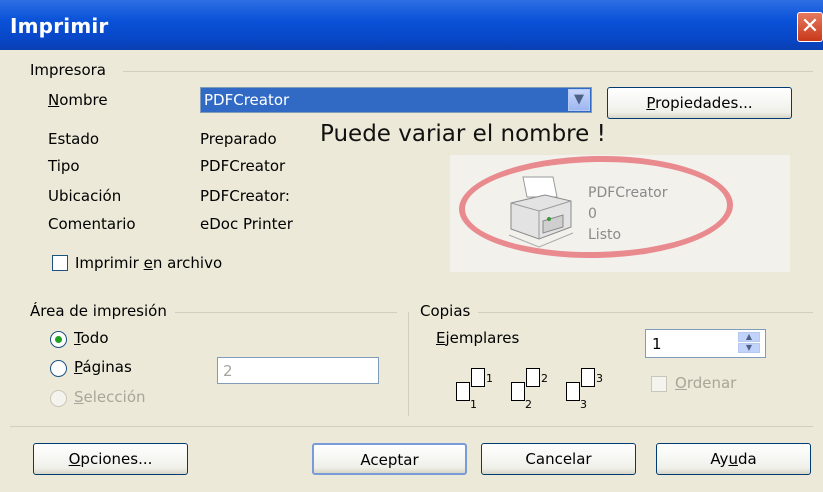 The width and height of the screenshot is (823, 492). I want to click on status-value: Preparado, so click(238, 139).